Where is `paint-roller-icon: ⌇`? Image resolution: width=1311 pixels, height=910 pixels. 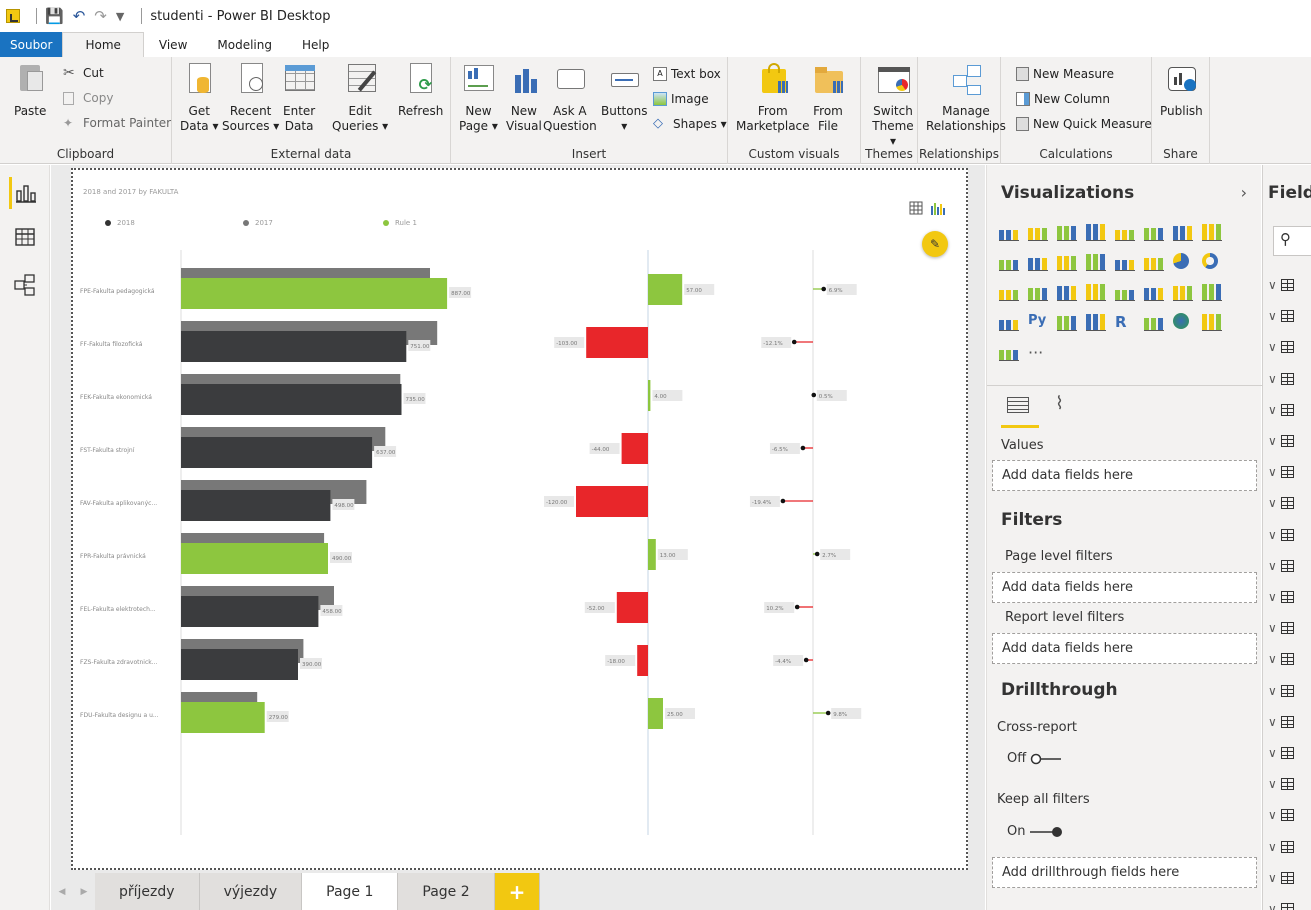
paint-roller-icon: ⌇ is located at coordinates (1059, 403).